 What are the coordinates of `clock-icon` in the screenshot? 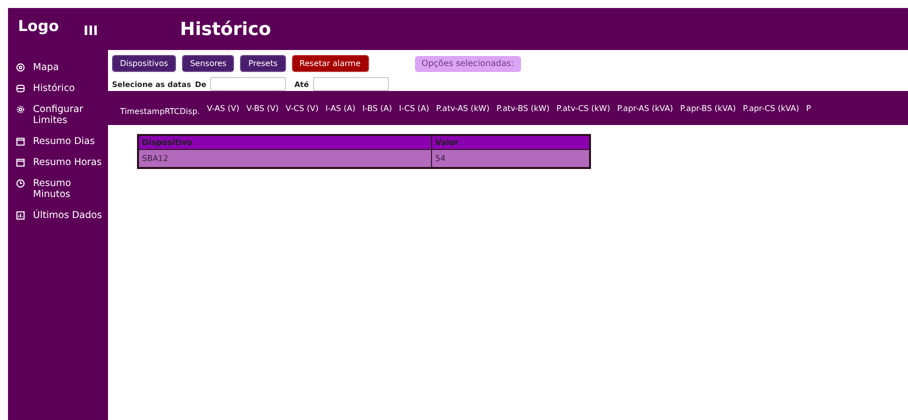 It's located at (20, 183).